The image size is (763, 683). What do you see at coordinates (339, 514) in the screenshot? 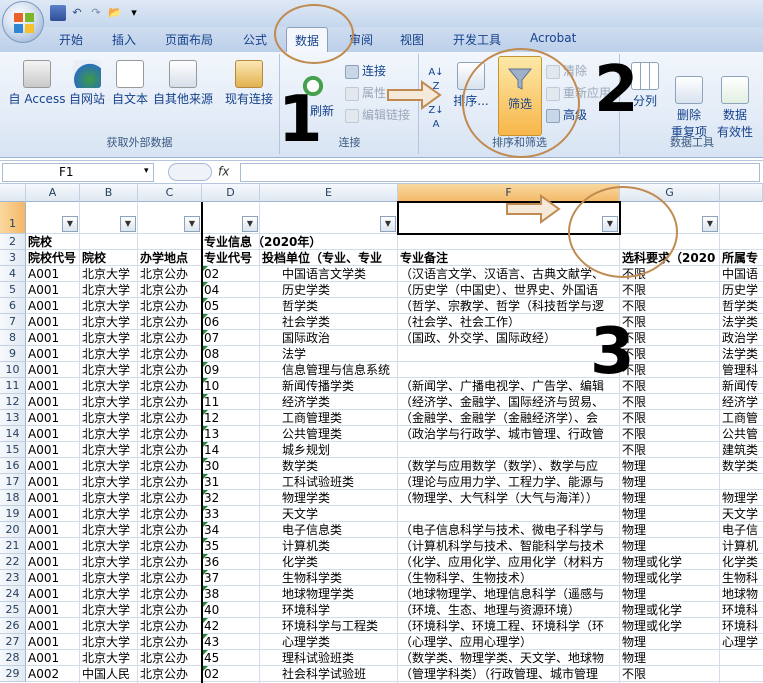
I see `table-cell-e: 天文学` at bounding box center [339, 514].